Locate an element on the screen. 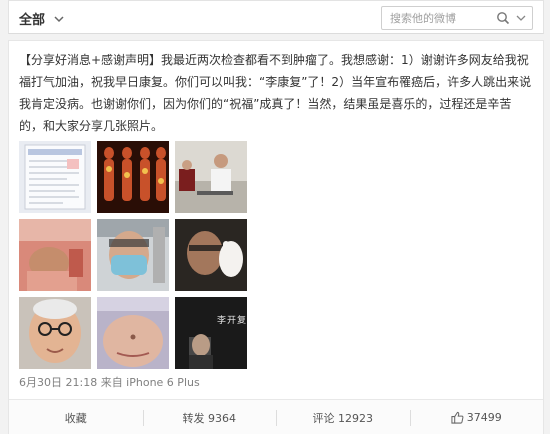  feed-filter-dropdown: 全部 is located at coordinates (42, 18).